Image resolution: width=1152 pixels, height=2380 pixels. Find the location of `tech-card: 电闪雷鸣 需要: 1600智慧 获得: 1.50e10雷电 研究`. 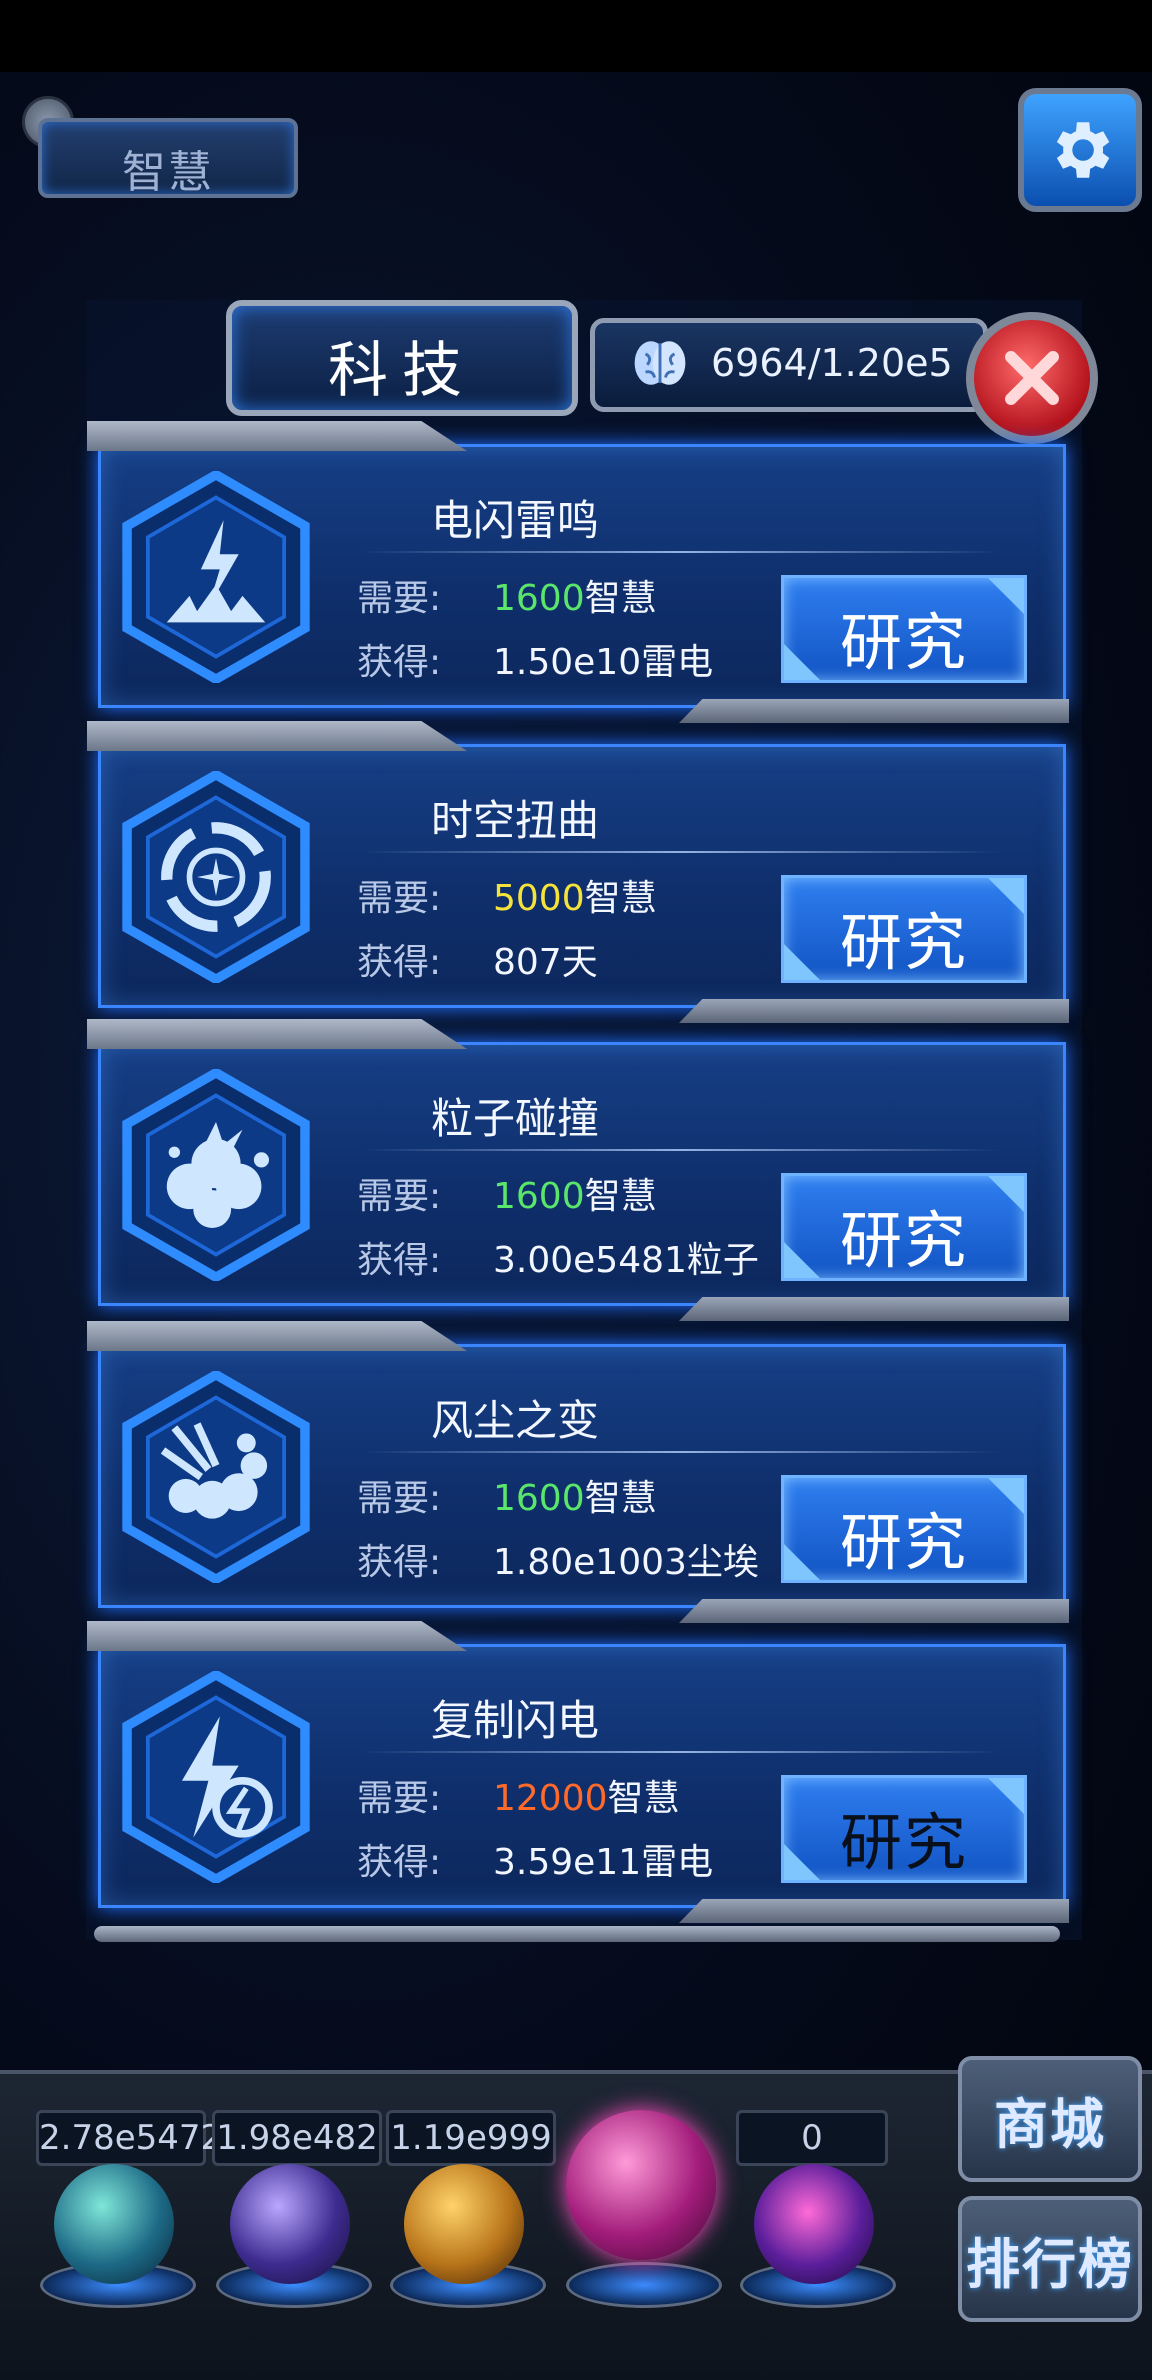

tech-card: 电闪雷鸣 需要: 1600智慧 获得: 1.50e10雷电 研究 is located at coordinates (578, 572).